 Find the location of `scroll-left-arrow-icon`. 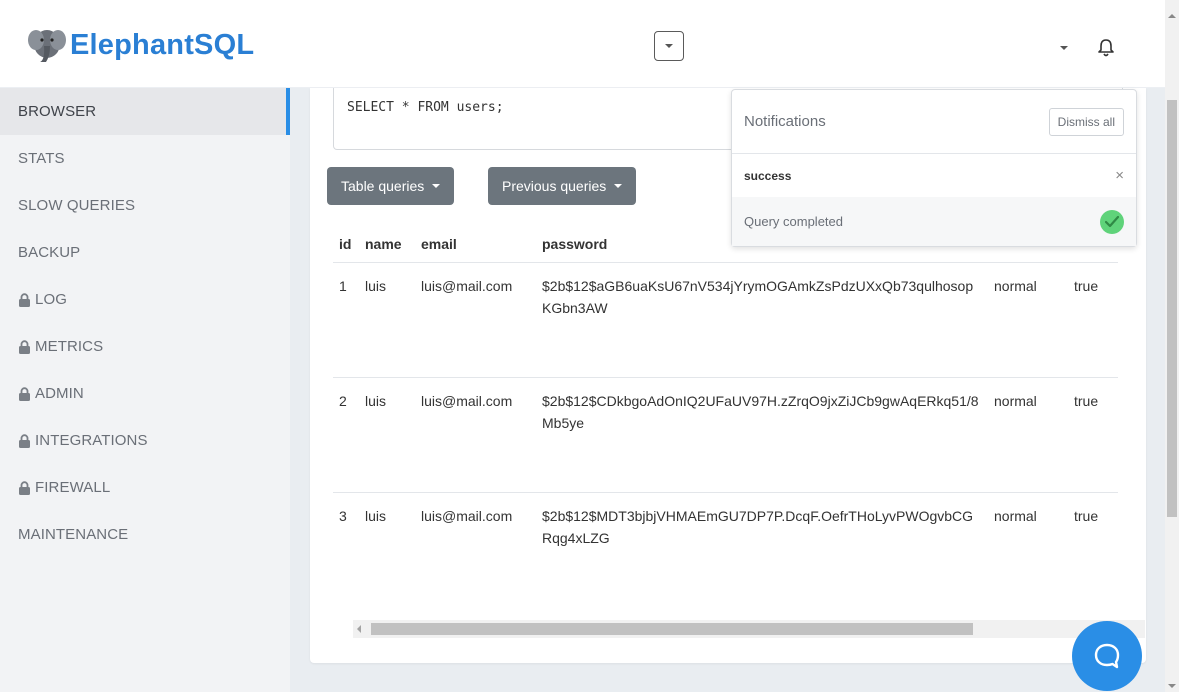

scroll-left-arrow-icon is located at coordinates (359, 629).